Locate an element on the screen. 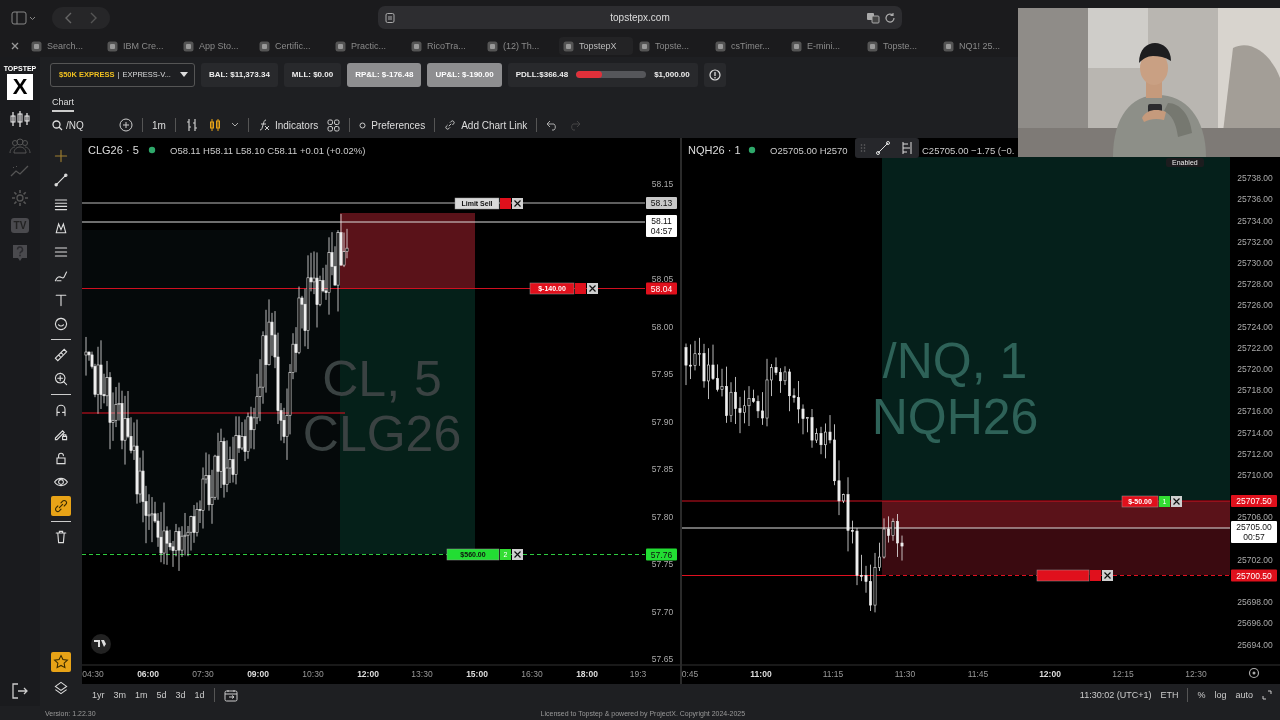 The width and height of the screenshot is (1280, 720). price-tick: 25716.00 is located at coordinates (1255, 411).